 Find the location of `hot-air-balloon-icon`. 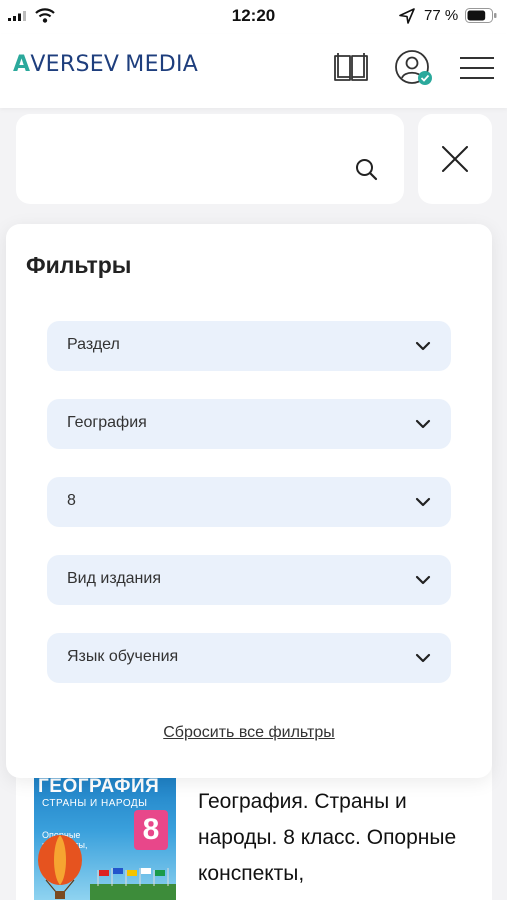

hot-air-balloon-icon is located at coordinates (60, 867).